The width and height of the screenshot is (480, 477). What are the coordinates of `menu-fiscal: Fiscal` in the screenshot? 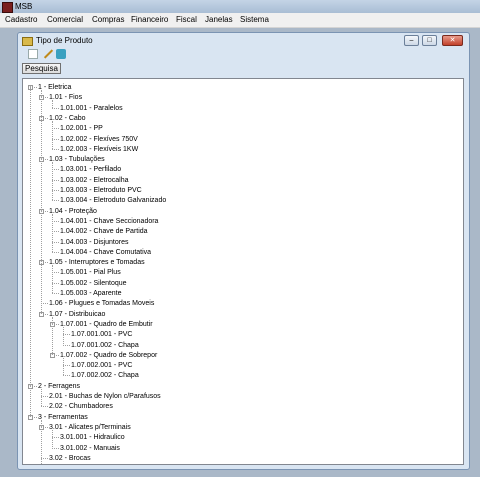 It's located at (186, 20).